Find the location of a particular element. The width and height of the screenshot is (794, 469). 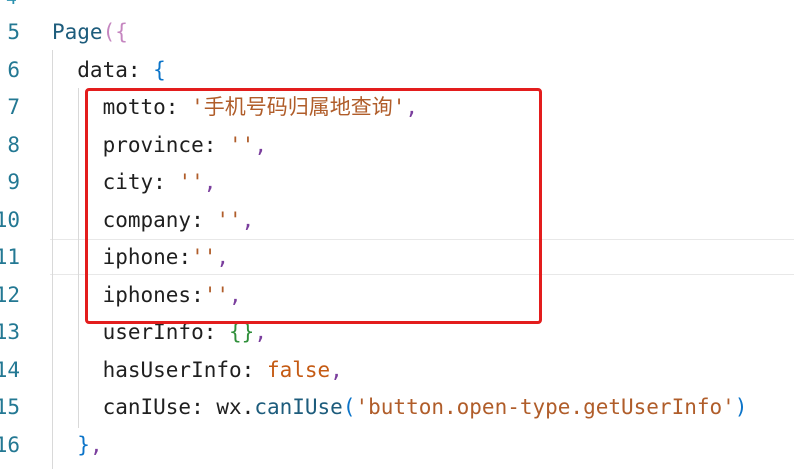

code-text: }, is located at coordinates (77, 445).